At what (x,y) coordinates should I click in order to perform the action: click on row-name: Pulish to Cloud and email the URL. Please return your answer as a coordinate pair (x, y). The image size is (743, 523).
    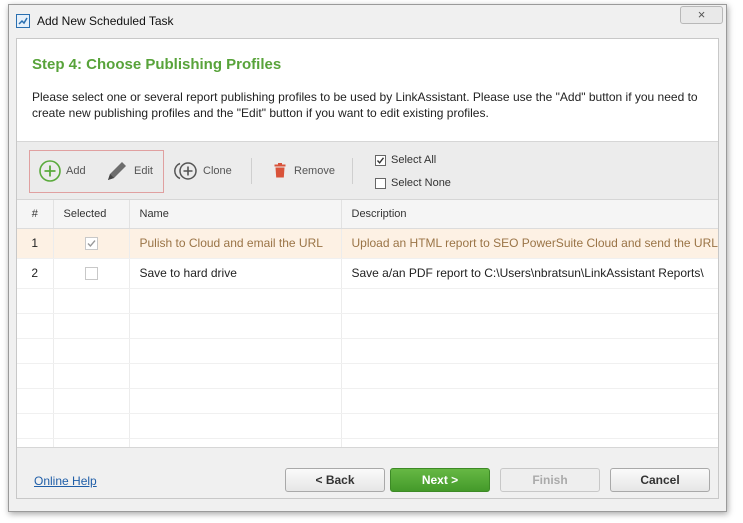
    Looking at the image, I should click on (235, 243).